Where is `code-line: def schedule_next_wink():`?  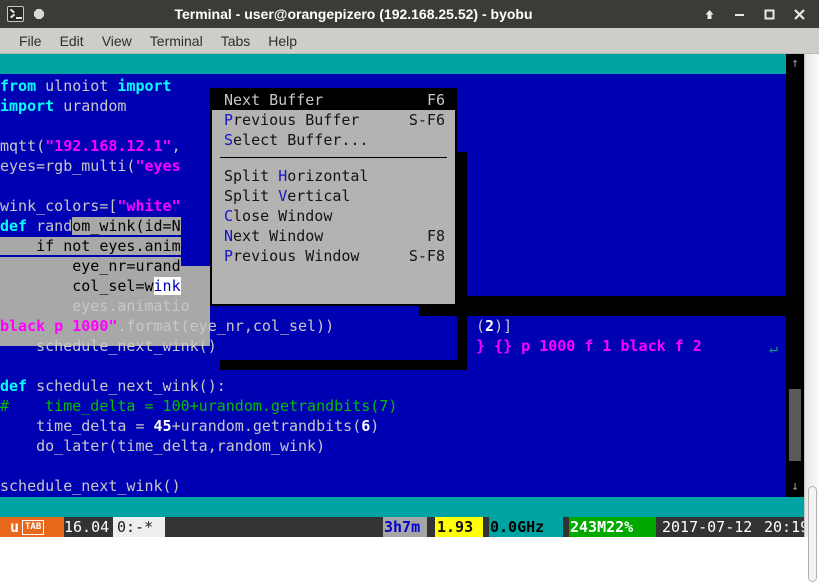 code-line: def schedule_next_wink(): is located at coordinates (113, 386).